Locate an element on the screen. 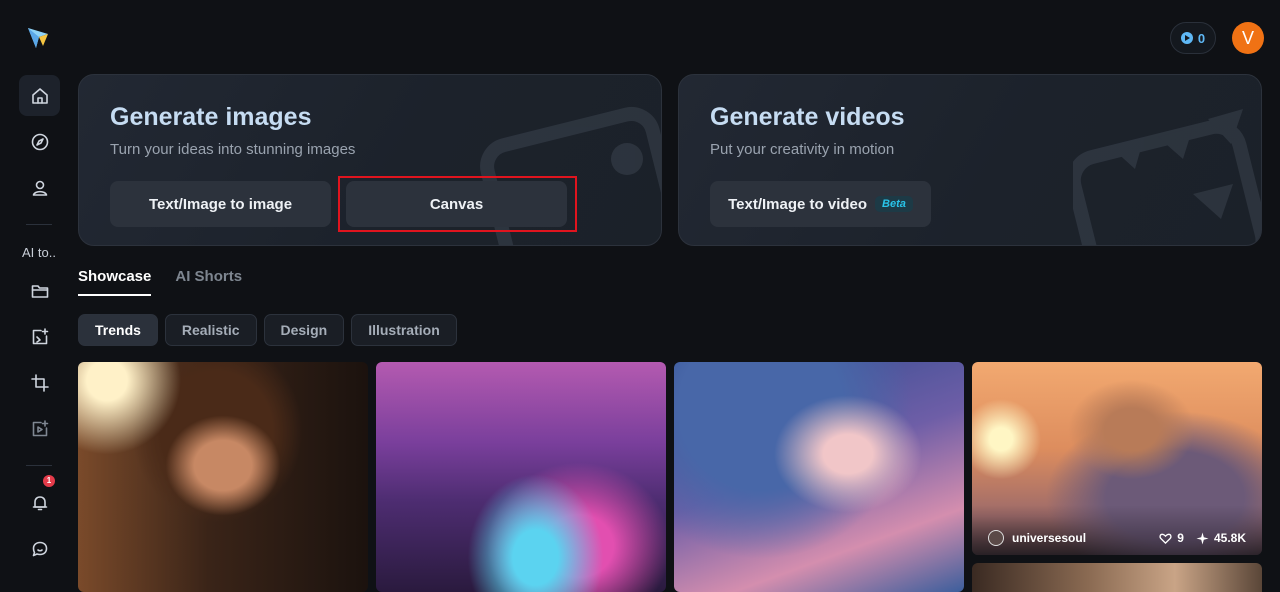 This screenshot has height=592, width=1280. text-image-to-video-button: Text/Image to video Beta is located at coordinates (820, 204).